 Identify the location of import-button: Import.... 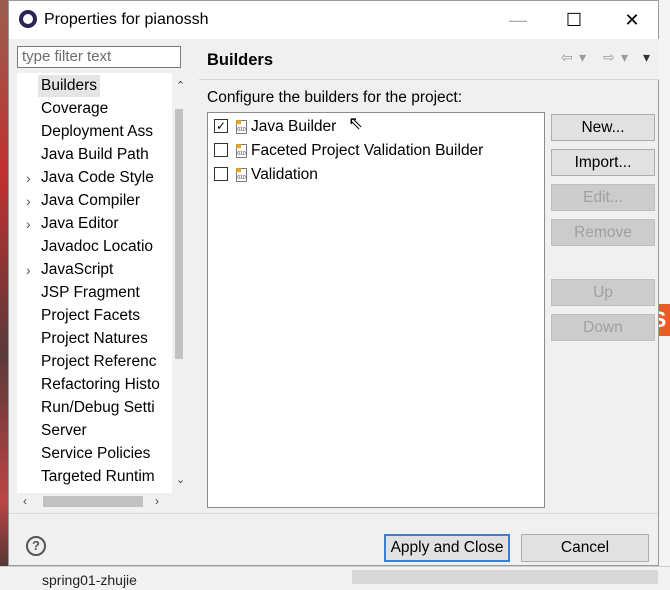
(603, 162).